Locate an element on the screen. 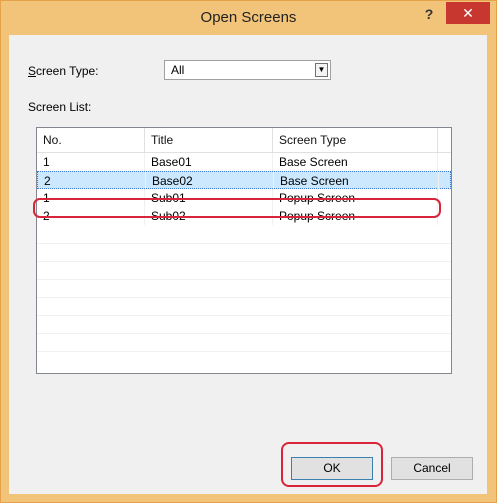 Image resolution: width=497 pixels, height=503 pixels. cancel-button: Cancel is located at coordinates (432, 468).